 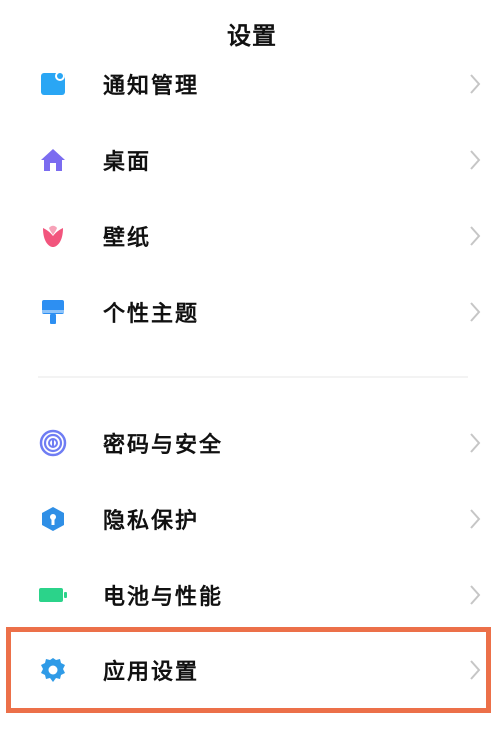 What do you see at coordinates (252, 160) in the screenshot?
I see `settings-item-desktop: 桌面` at bounding box center [252, 160].